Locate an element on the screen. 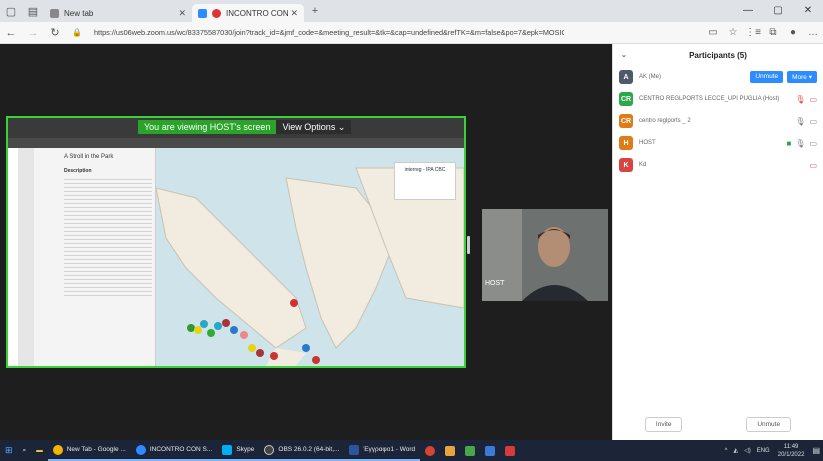  pinned-apps is located at coordinates (472, 450).